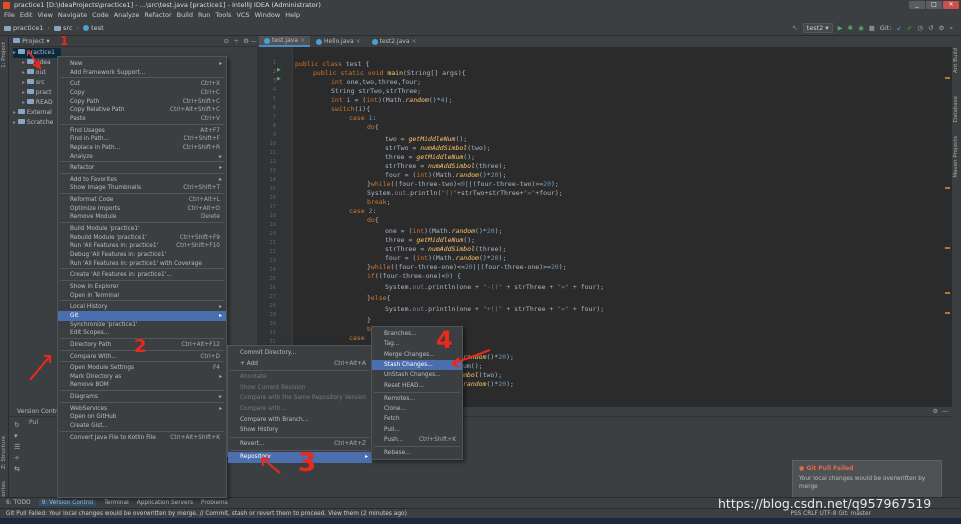 This screenshot has height=524, width=961. I want to click on database-tool-button: Database, so click(956, 109).